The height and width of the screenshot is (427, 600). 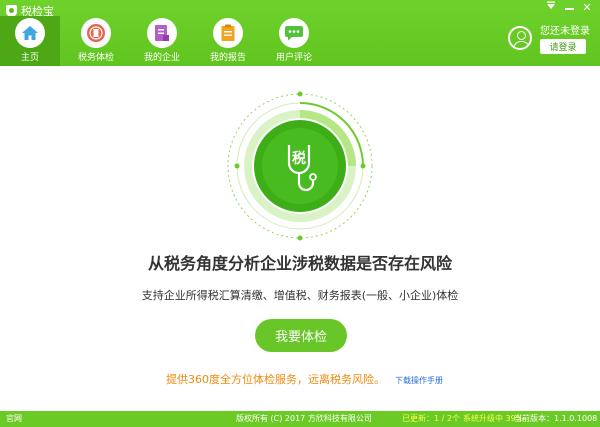 What do you see at coordinates (294, 33) in the screenshot?
I see `comment-icon` at bounding box center [294, 33].